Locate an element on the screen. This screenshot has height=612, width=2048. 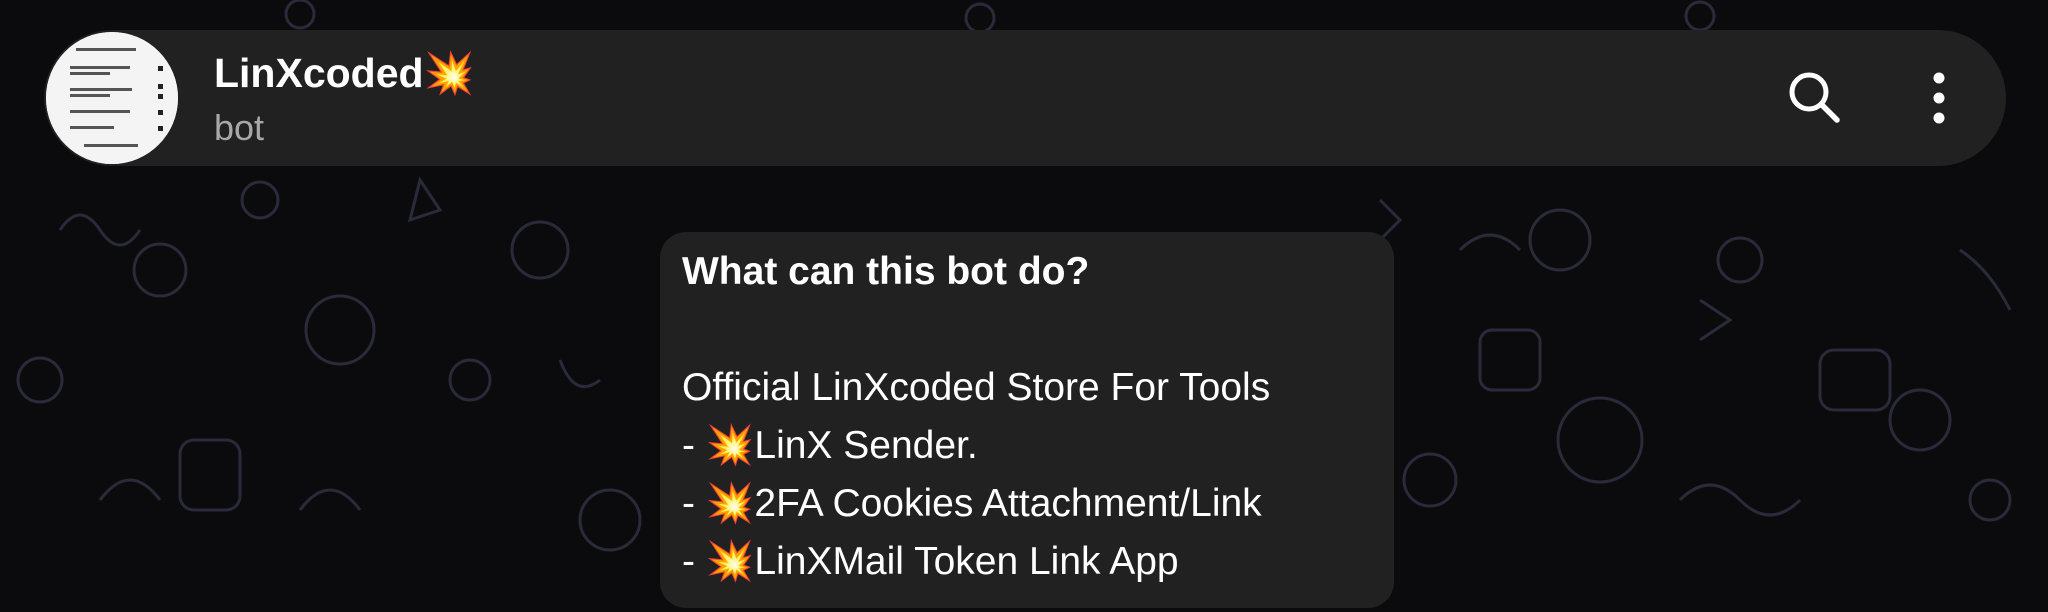
chat-title: LinXcoded💥 is located at coordinates (344, 73).